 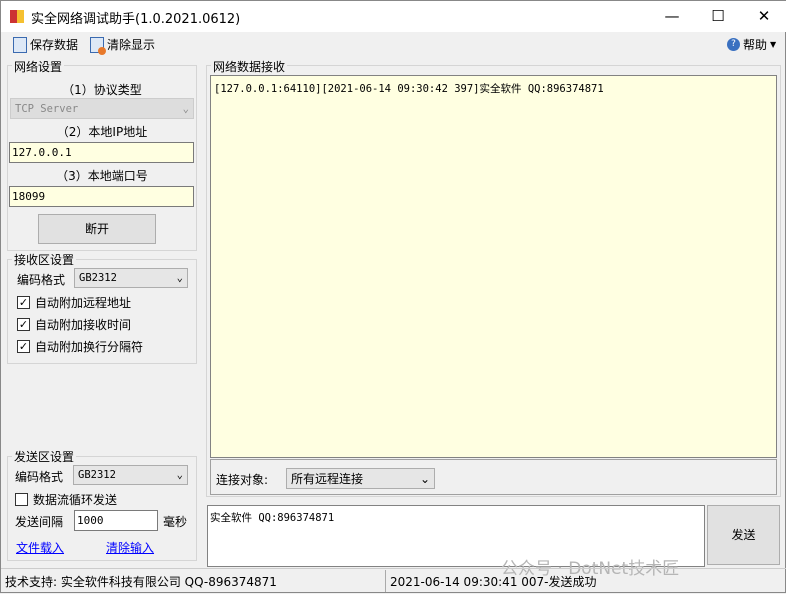 I want to click on connection-target-value: 所有远程连接, so click(x=327, y=479).